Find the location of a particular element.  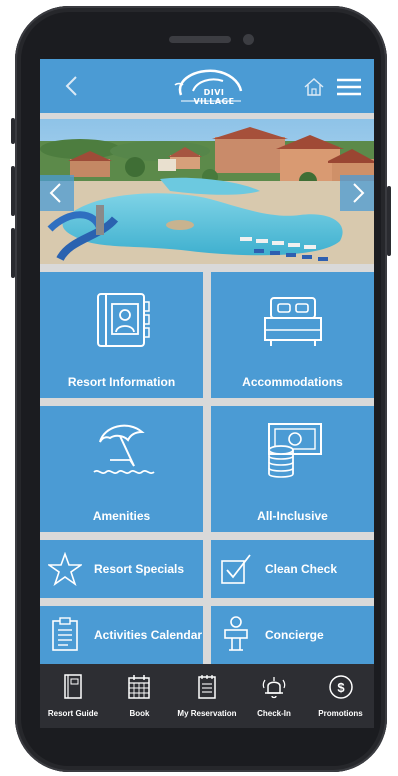

tile-label: All-Inclusive is located at coordinates (292, 516).